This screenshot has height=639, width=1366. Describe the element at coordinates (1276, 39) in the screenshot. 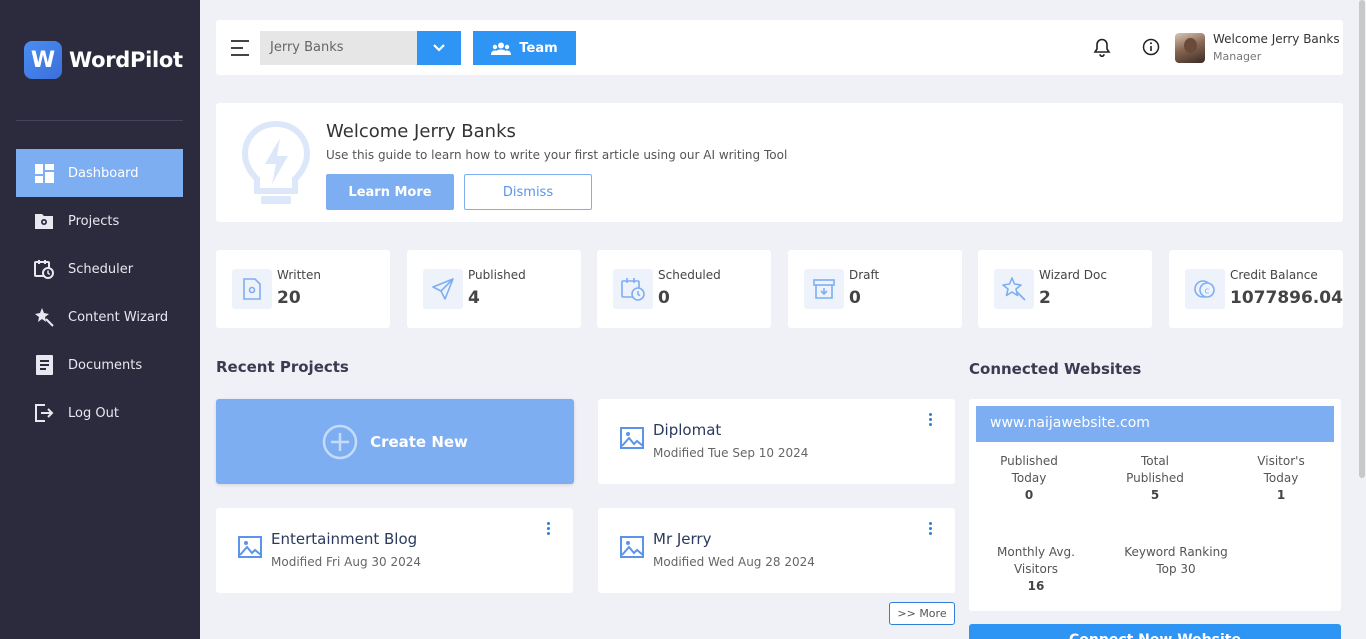

I see `user-name: Welcome Jerry Banks` at that location.